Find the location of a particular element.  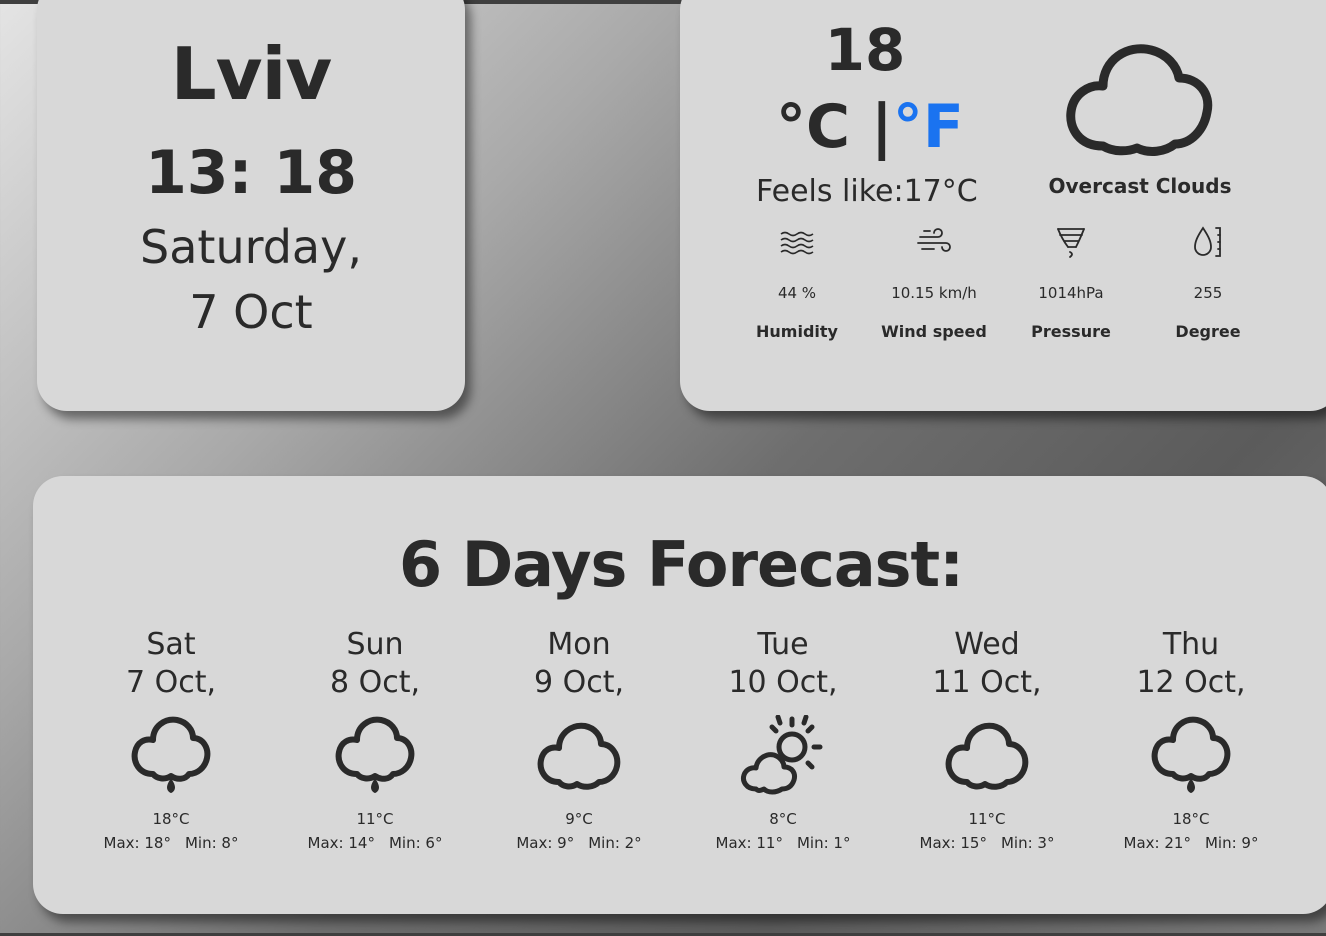

forecast-day-date: 10 Oct, is located at coordinates (783, 682).